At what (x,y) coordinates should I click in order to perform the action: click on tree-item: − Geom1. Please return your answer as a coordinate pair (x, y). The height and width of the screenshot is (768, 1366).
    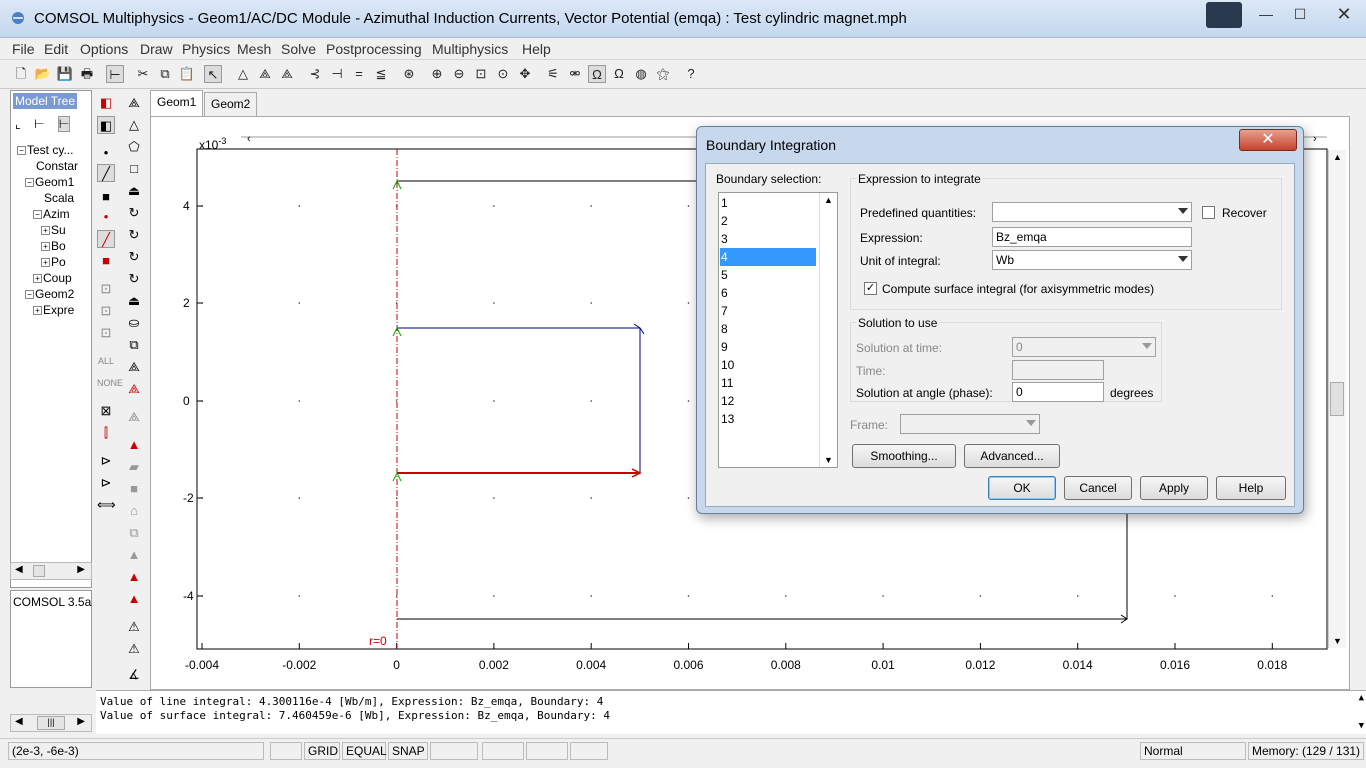
    Looking at the image, I should click on (49, 182).